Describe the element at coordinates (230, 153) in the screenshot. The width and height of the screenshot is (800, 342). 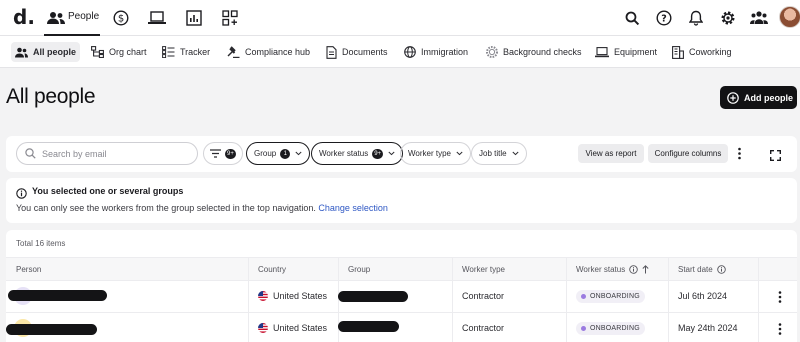
I see `filter-count-badge: 9+` at that location.